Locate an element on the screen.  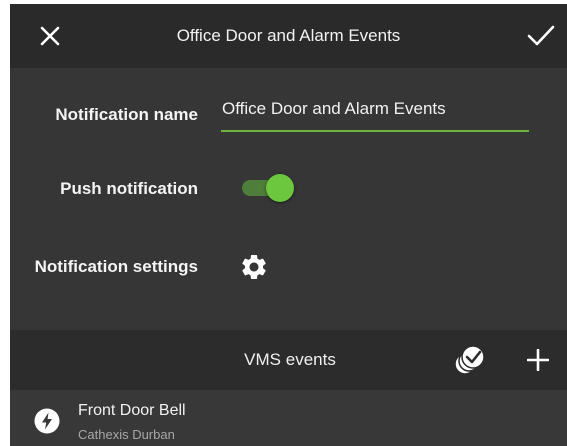
push-notification-label: Push notification is located at coordinates (129, 188).